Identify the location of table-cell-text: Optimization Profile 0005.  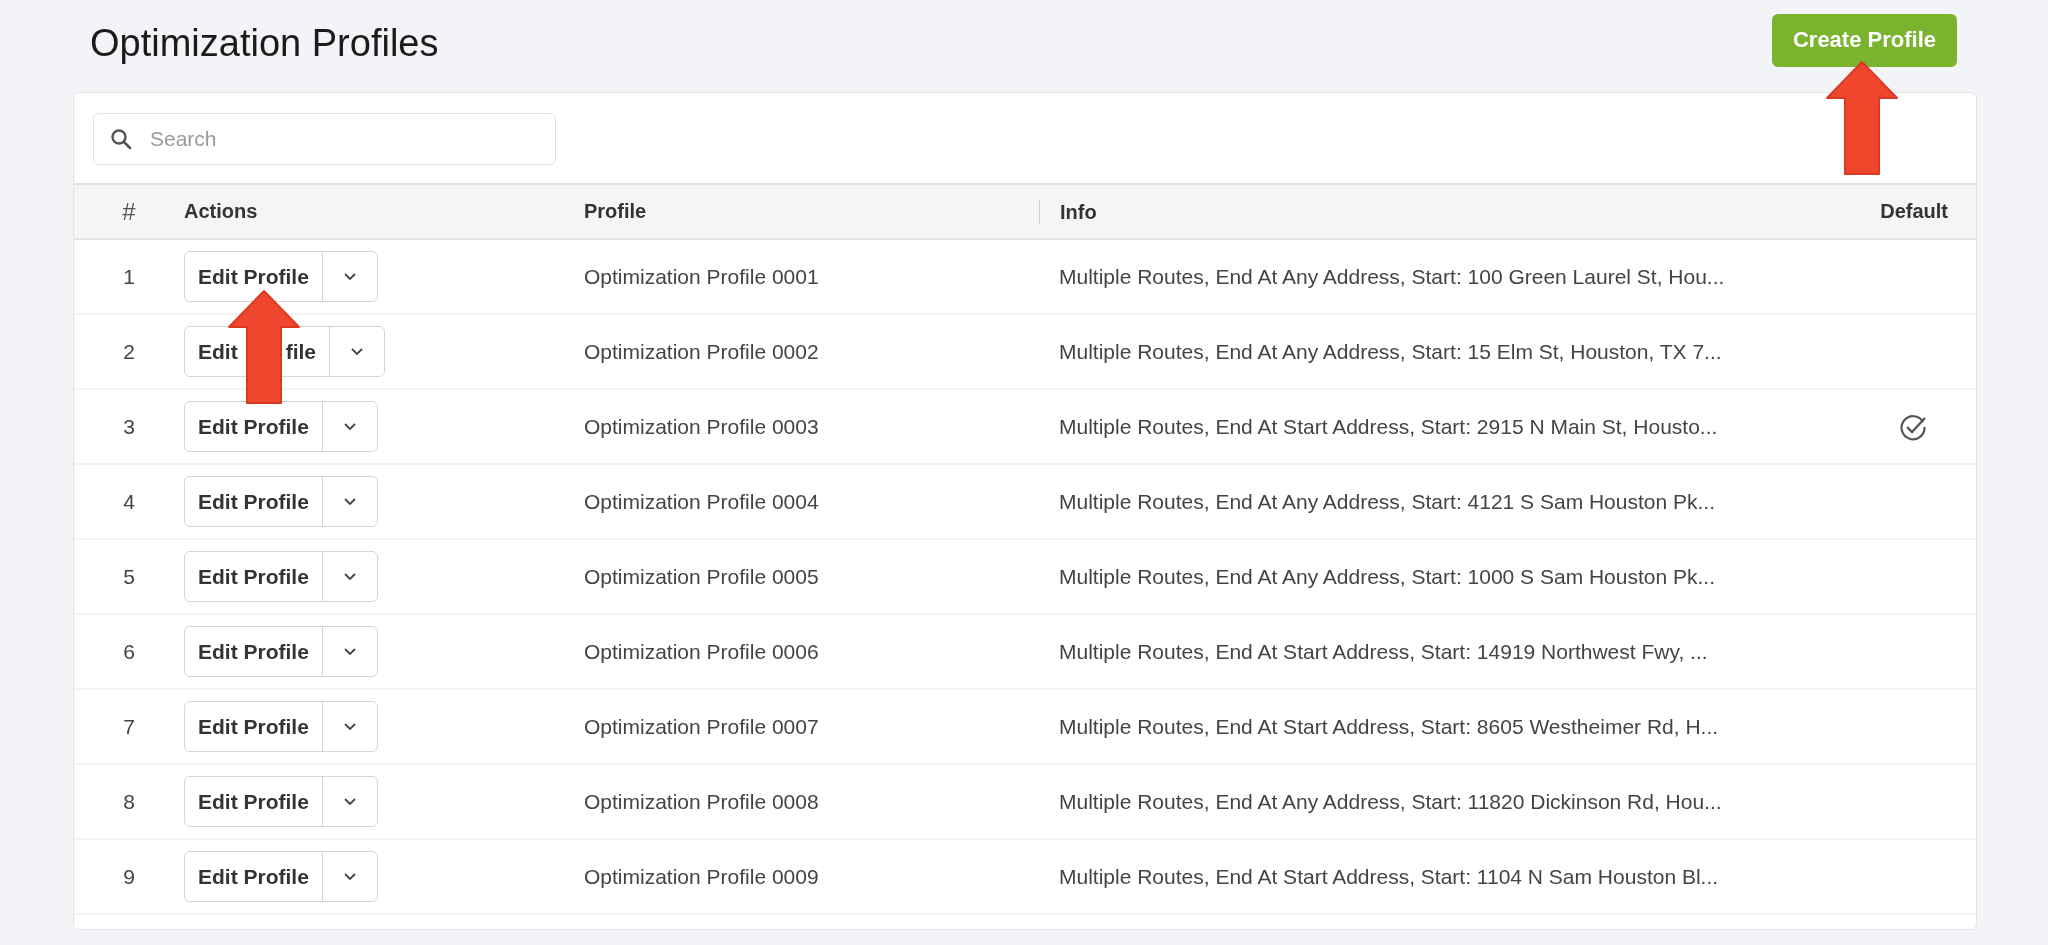
(702, 576).